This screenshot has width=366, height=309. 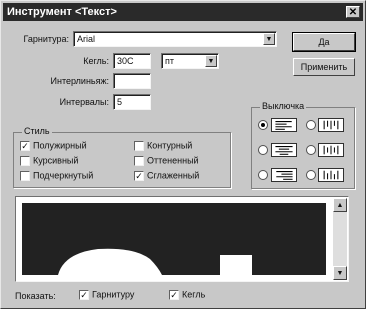 I want to click on underline-checkbox: Подчеркнутый, so click(x=56, y=176).